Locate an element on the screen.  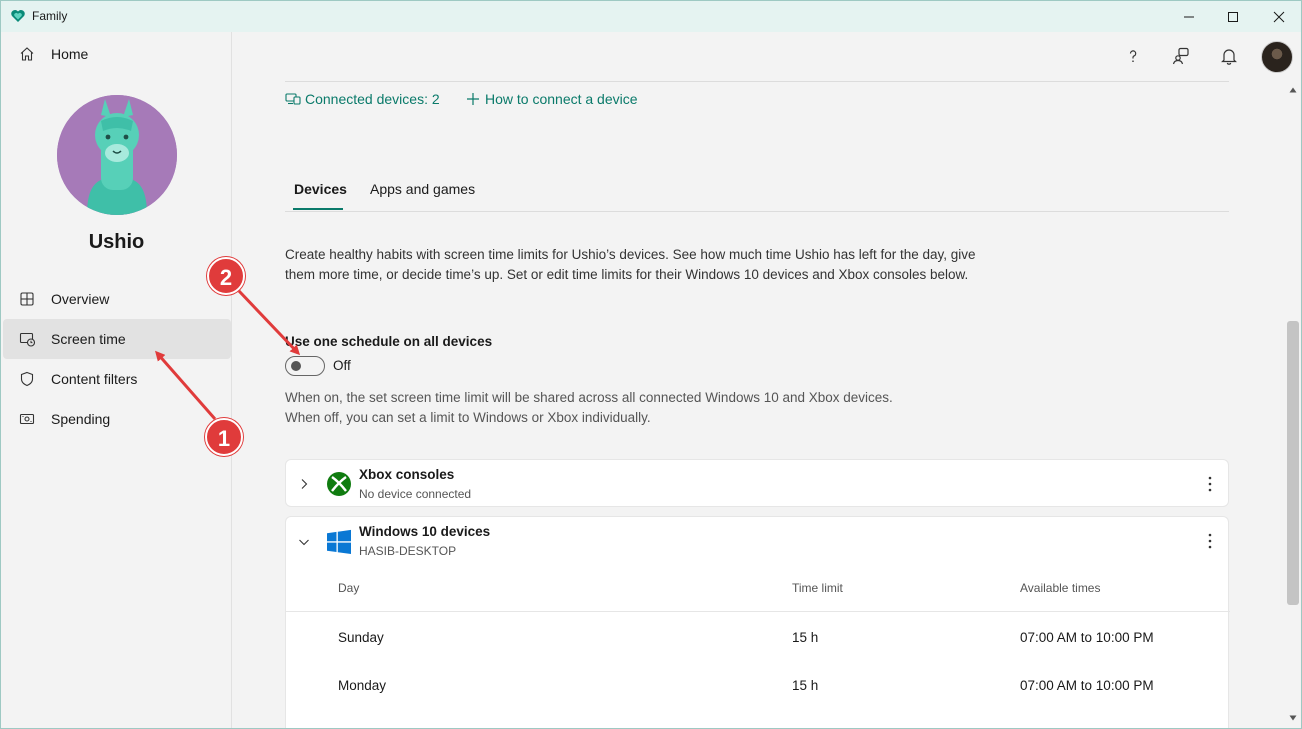
close-icon is located at coordinates (1279, 16).